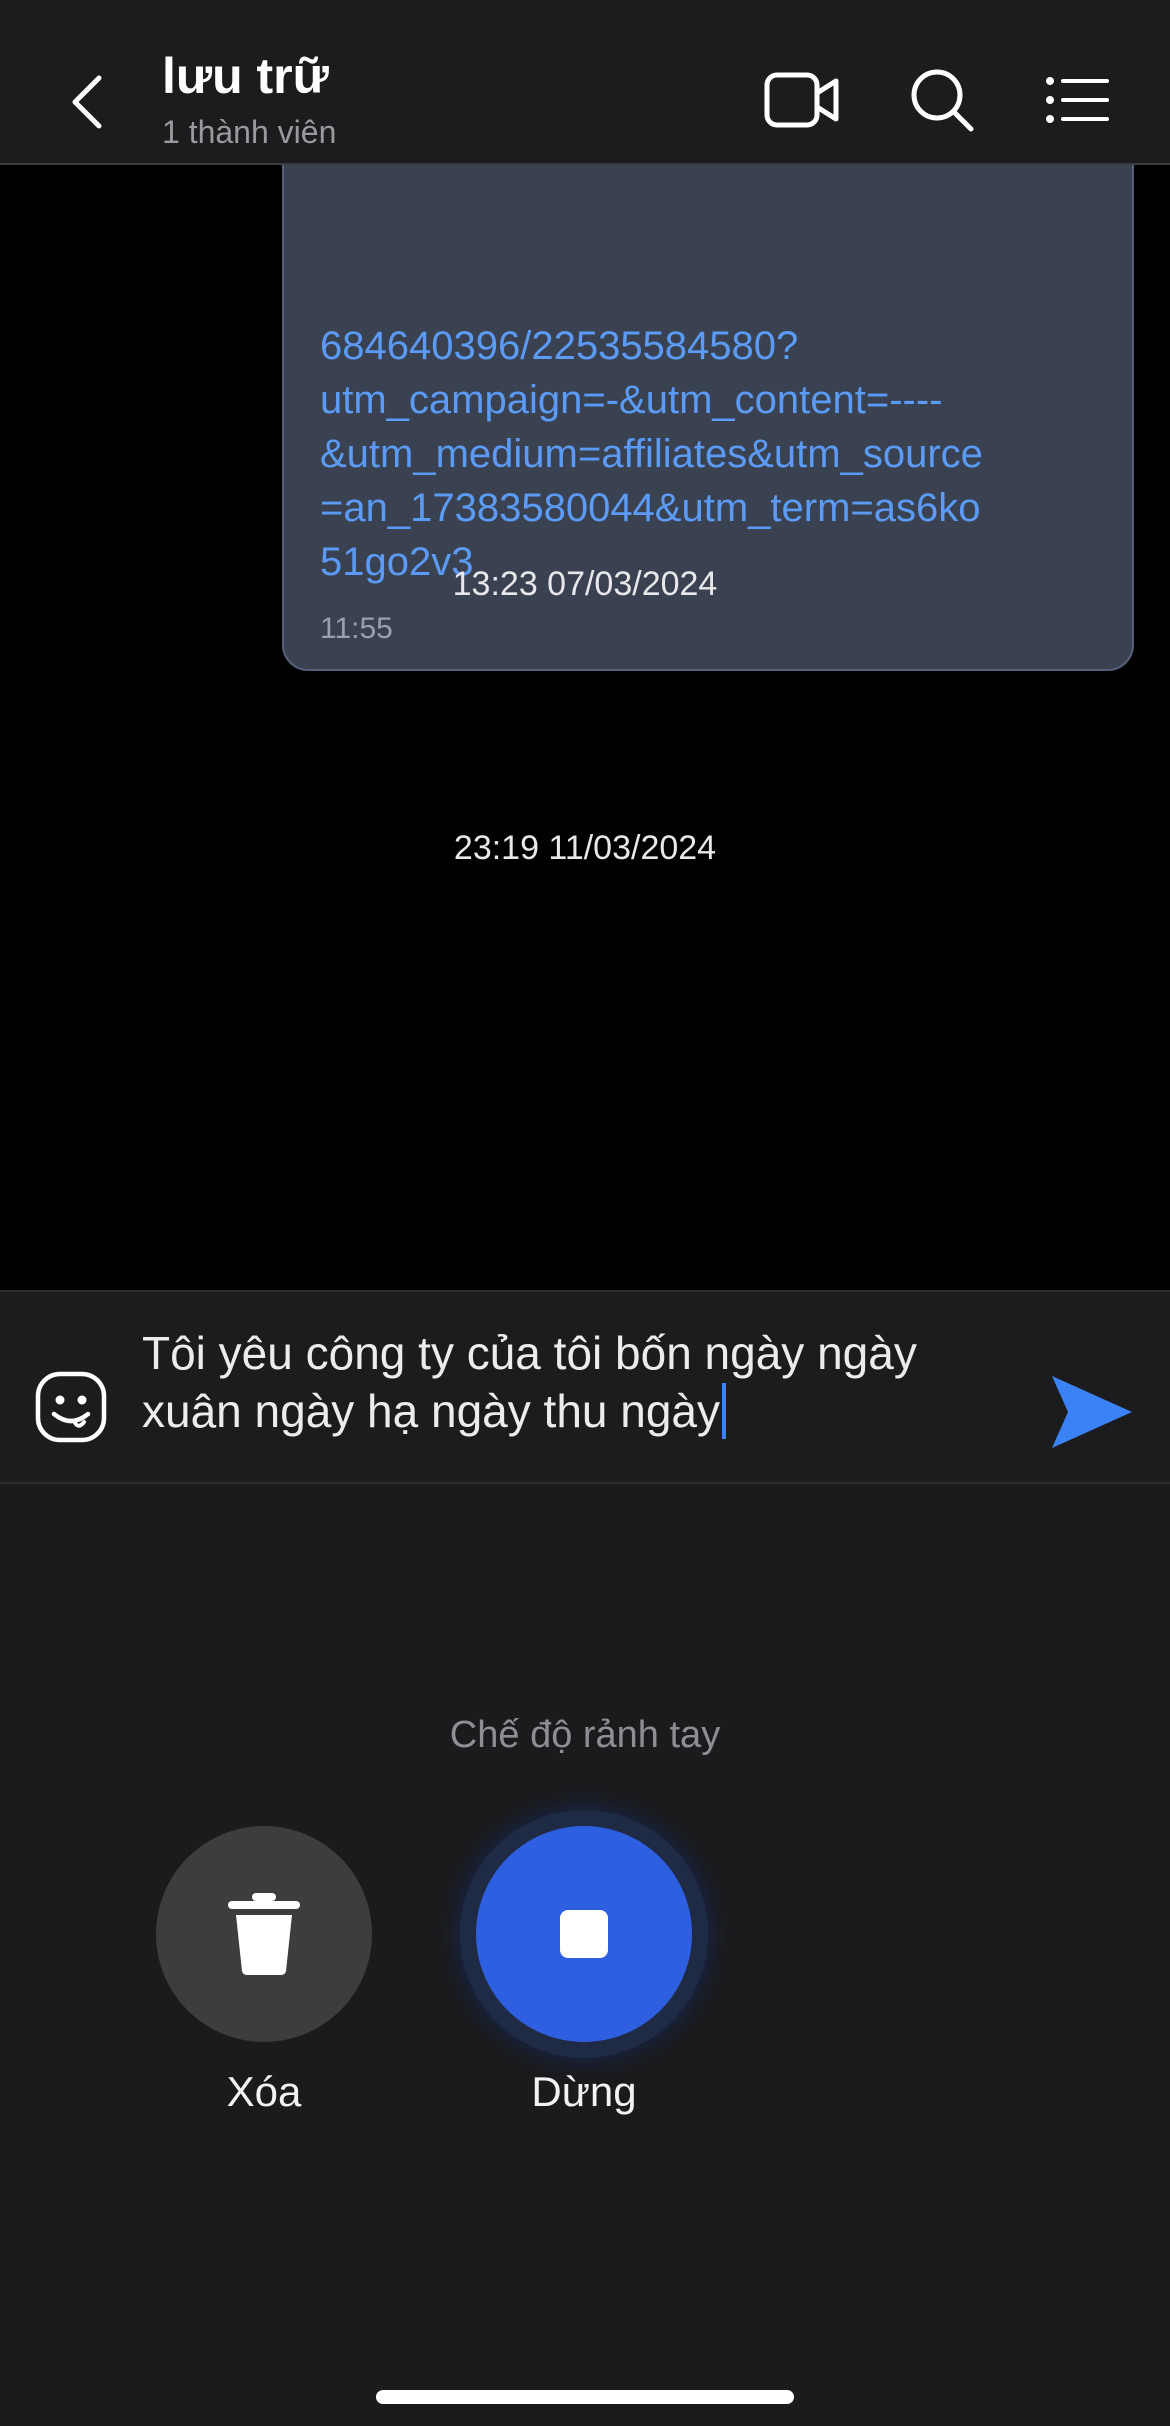 This screenshot has width=1170, height=2426. Describe the element at coordinates (585, 2397) in the screenshot. I see `home-indicator` at that location.